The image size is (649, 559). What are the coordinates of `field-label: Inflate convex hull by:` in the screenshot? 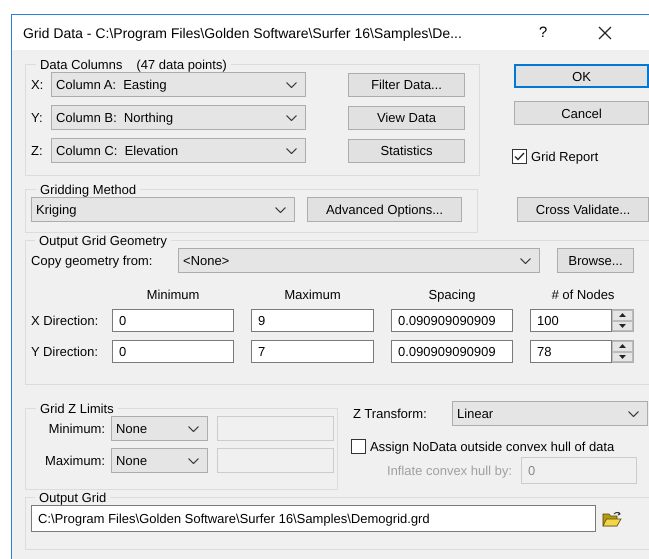 It's located at (449, 470).